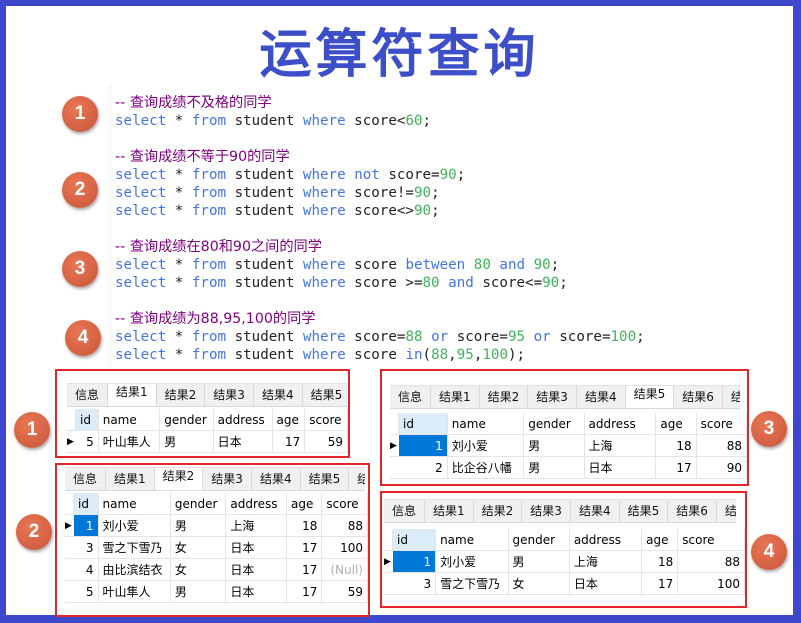  What do you see at coordinates (344, 569) in the screenshot?
I see `cell-score: (Null)` at bounding box center [344, 569].